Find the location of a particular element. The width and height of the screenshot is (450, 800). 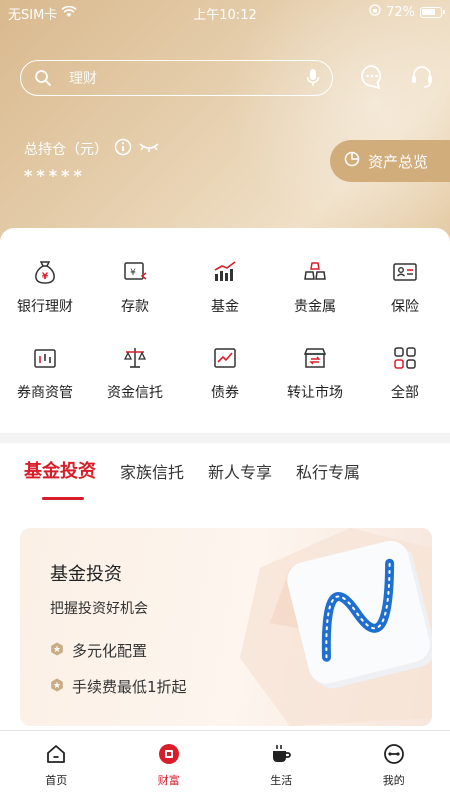

money-bag-icon: ¥ is located at coordinates (45, 272).